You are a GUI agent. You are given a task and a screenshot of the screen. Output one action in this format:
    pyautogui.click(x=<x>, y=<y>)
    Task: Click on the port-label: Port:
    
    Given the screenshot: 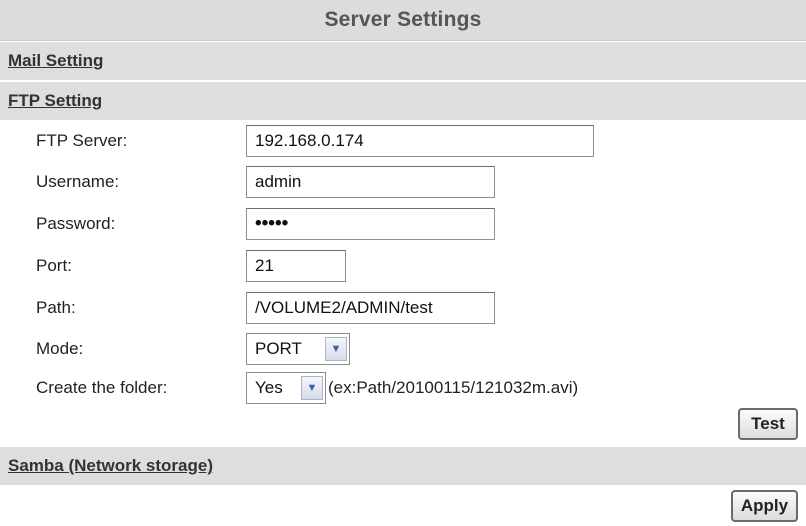 What is the action you would take?
    pyautogui.click(x=54, y=265)
    